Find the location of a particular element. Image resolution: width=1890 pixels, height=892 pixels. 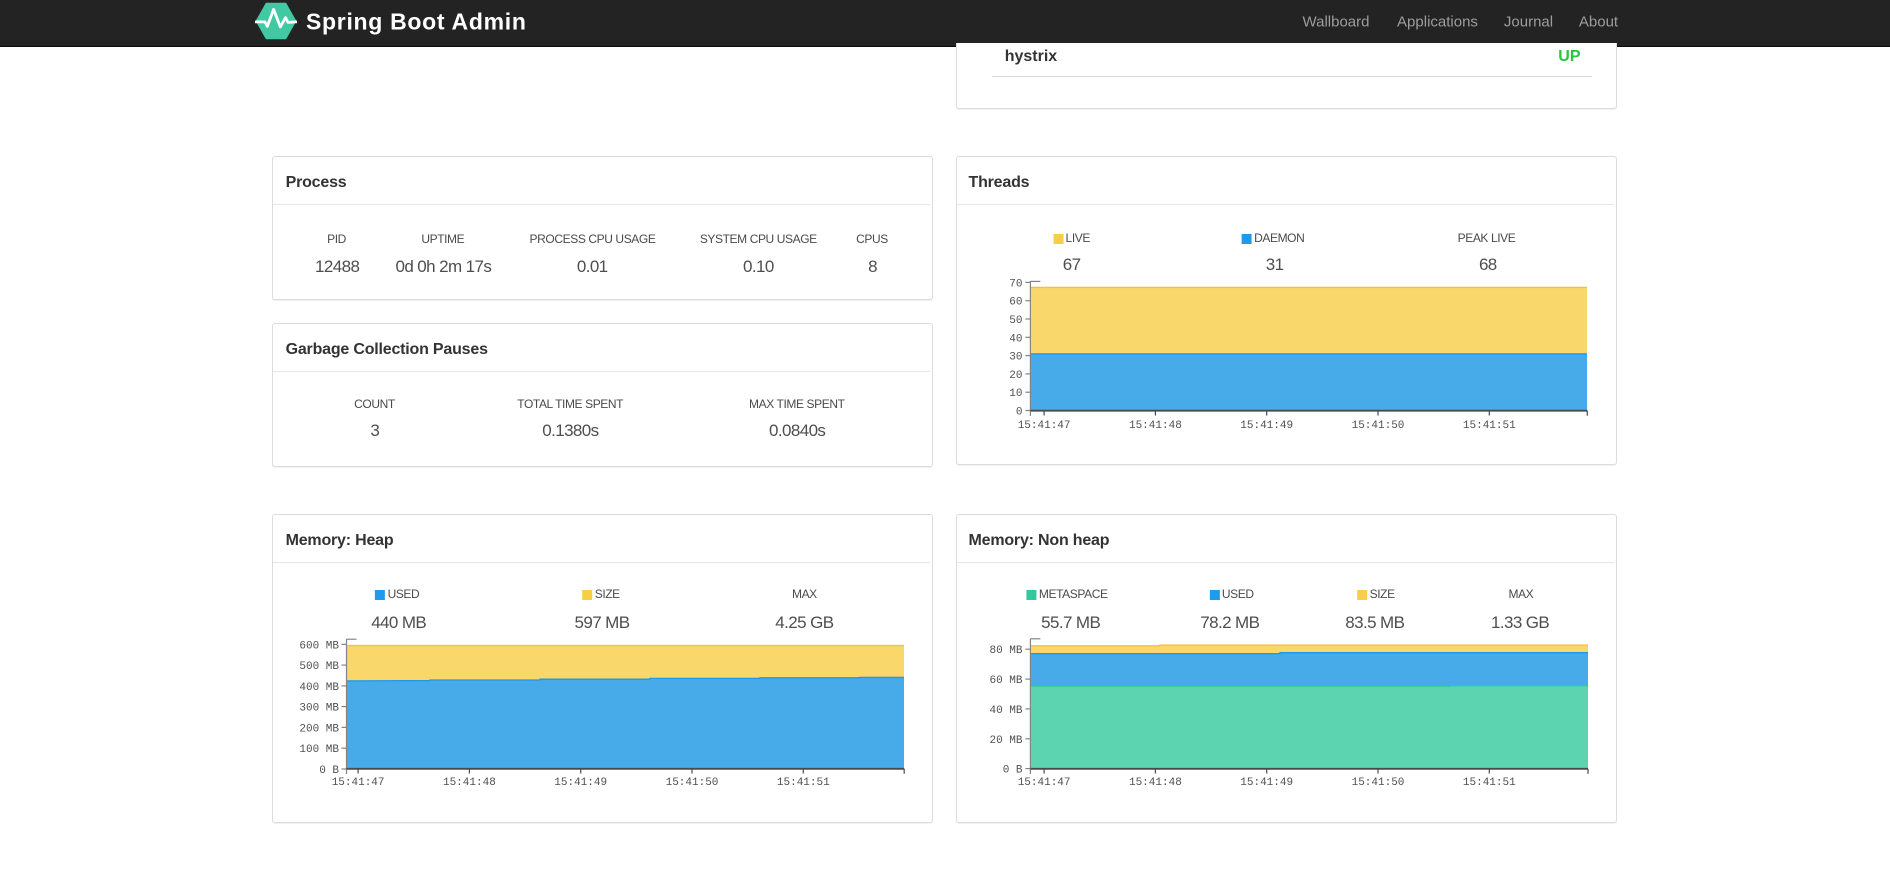

svg-text: 20 MB is located at coordinates (1005, 741).